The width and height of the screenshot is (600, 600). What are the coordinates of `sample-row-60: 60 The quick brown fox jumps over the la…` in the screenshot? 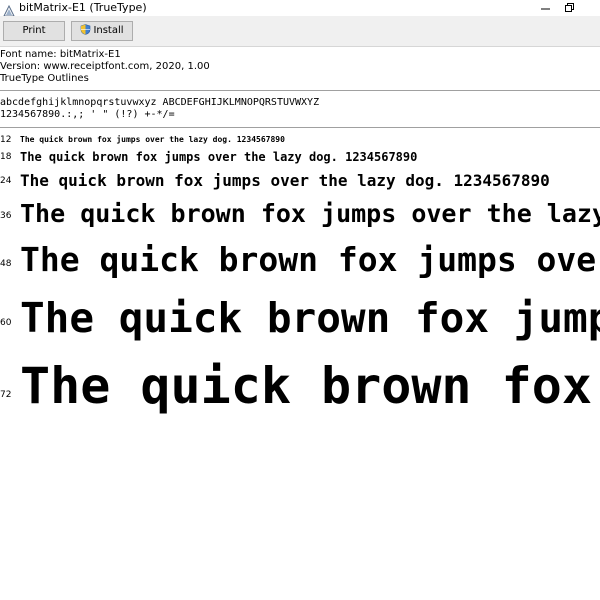 It's located at (300, 320).